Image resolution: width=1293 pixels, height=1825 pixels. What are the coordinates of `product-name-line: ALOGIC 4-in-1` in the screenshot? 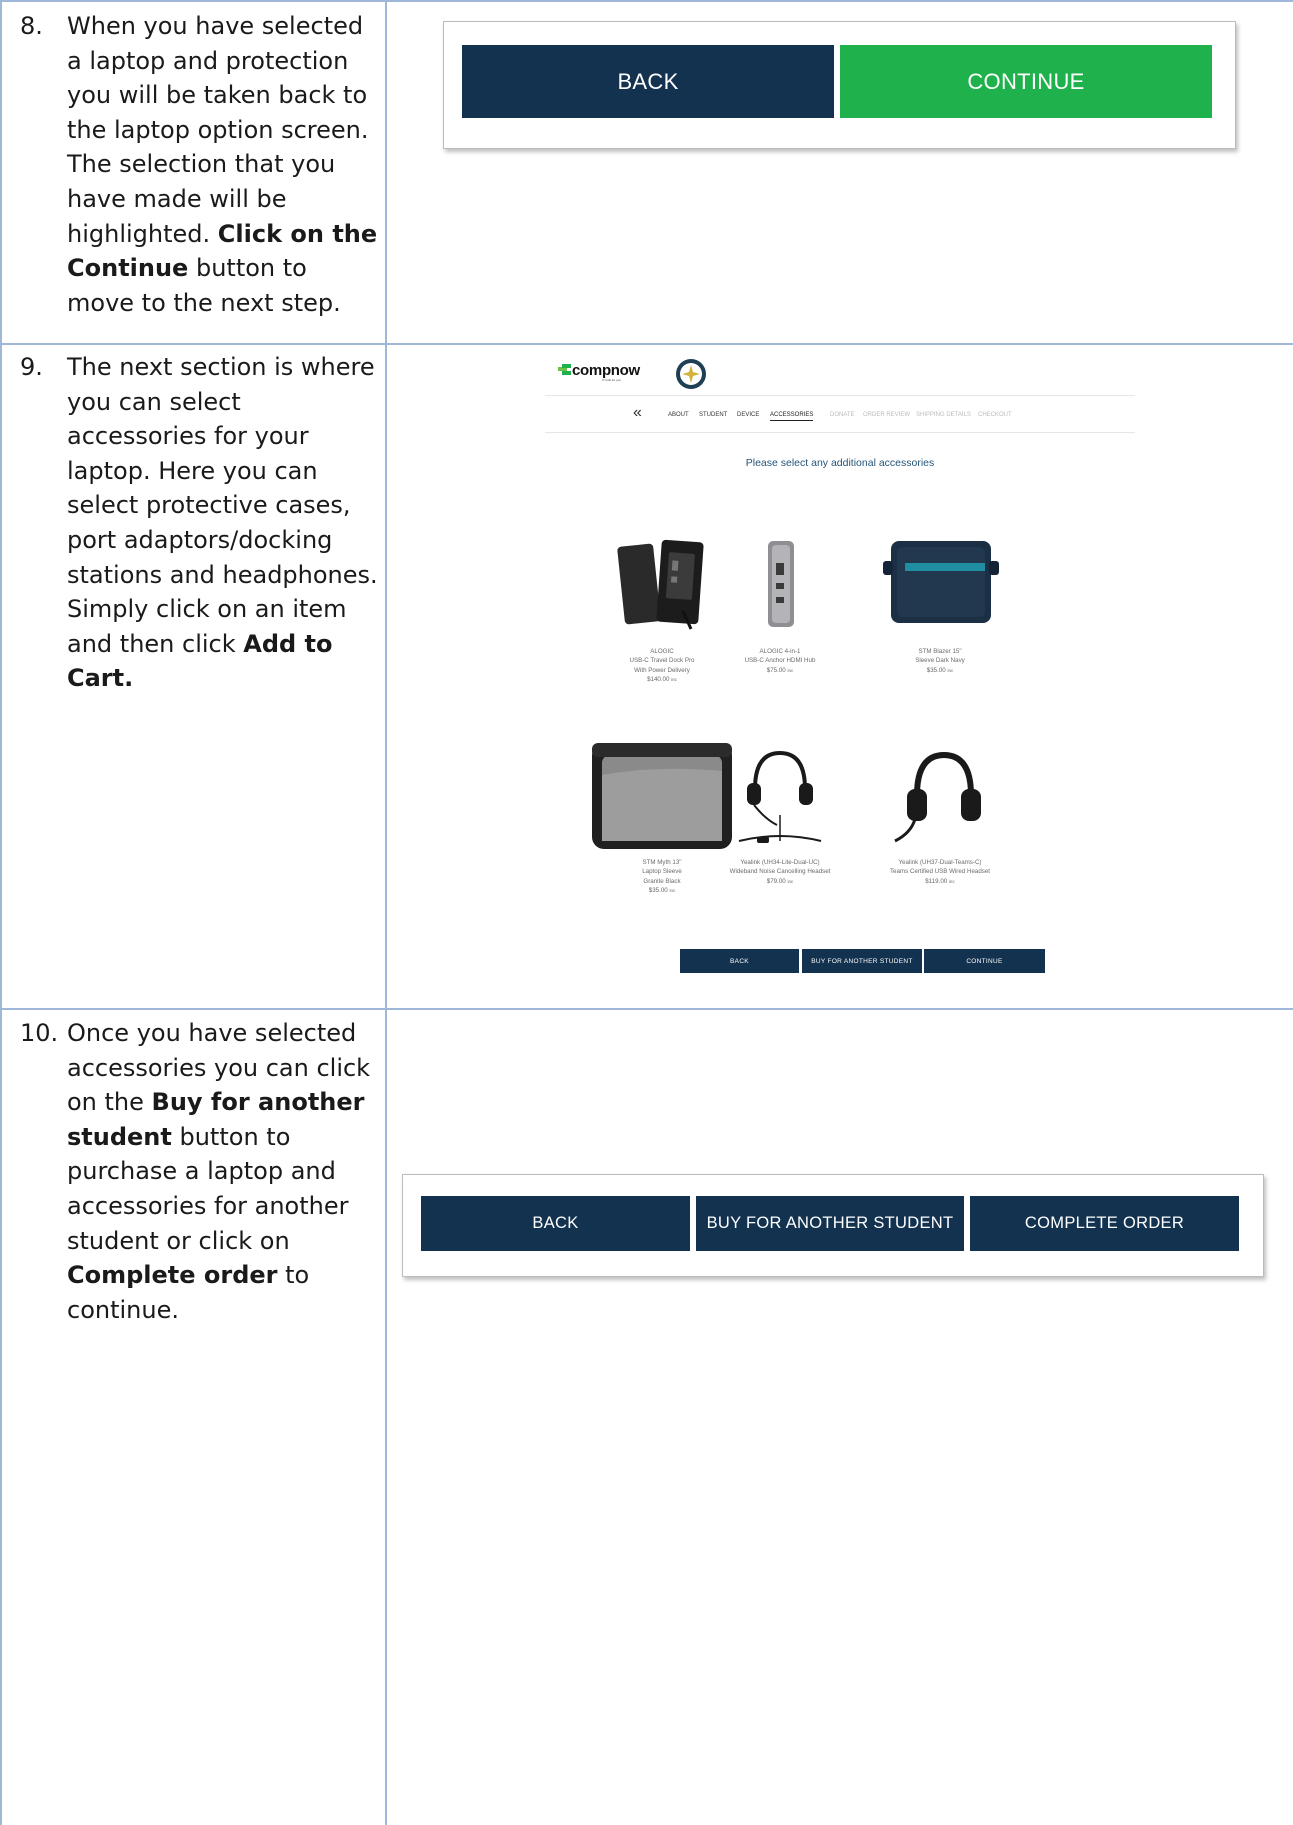 It's located at (780, 651).